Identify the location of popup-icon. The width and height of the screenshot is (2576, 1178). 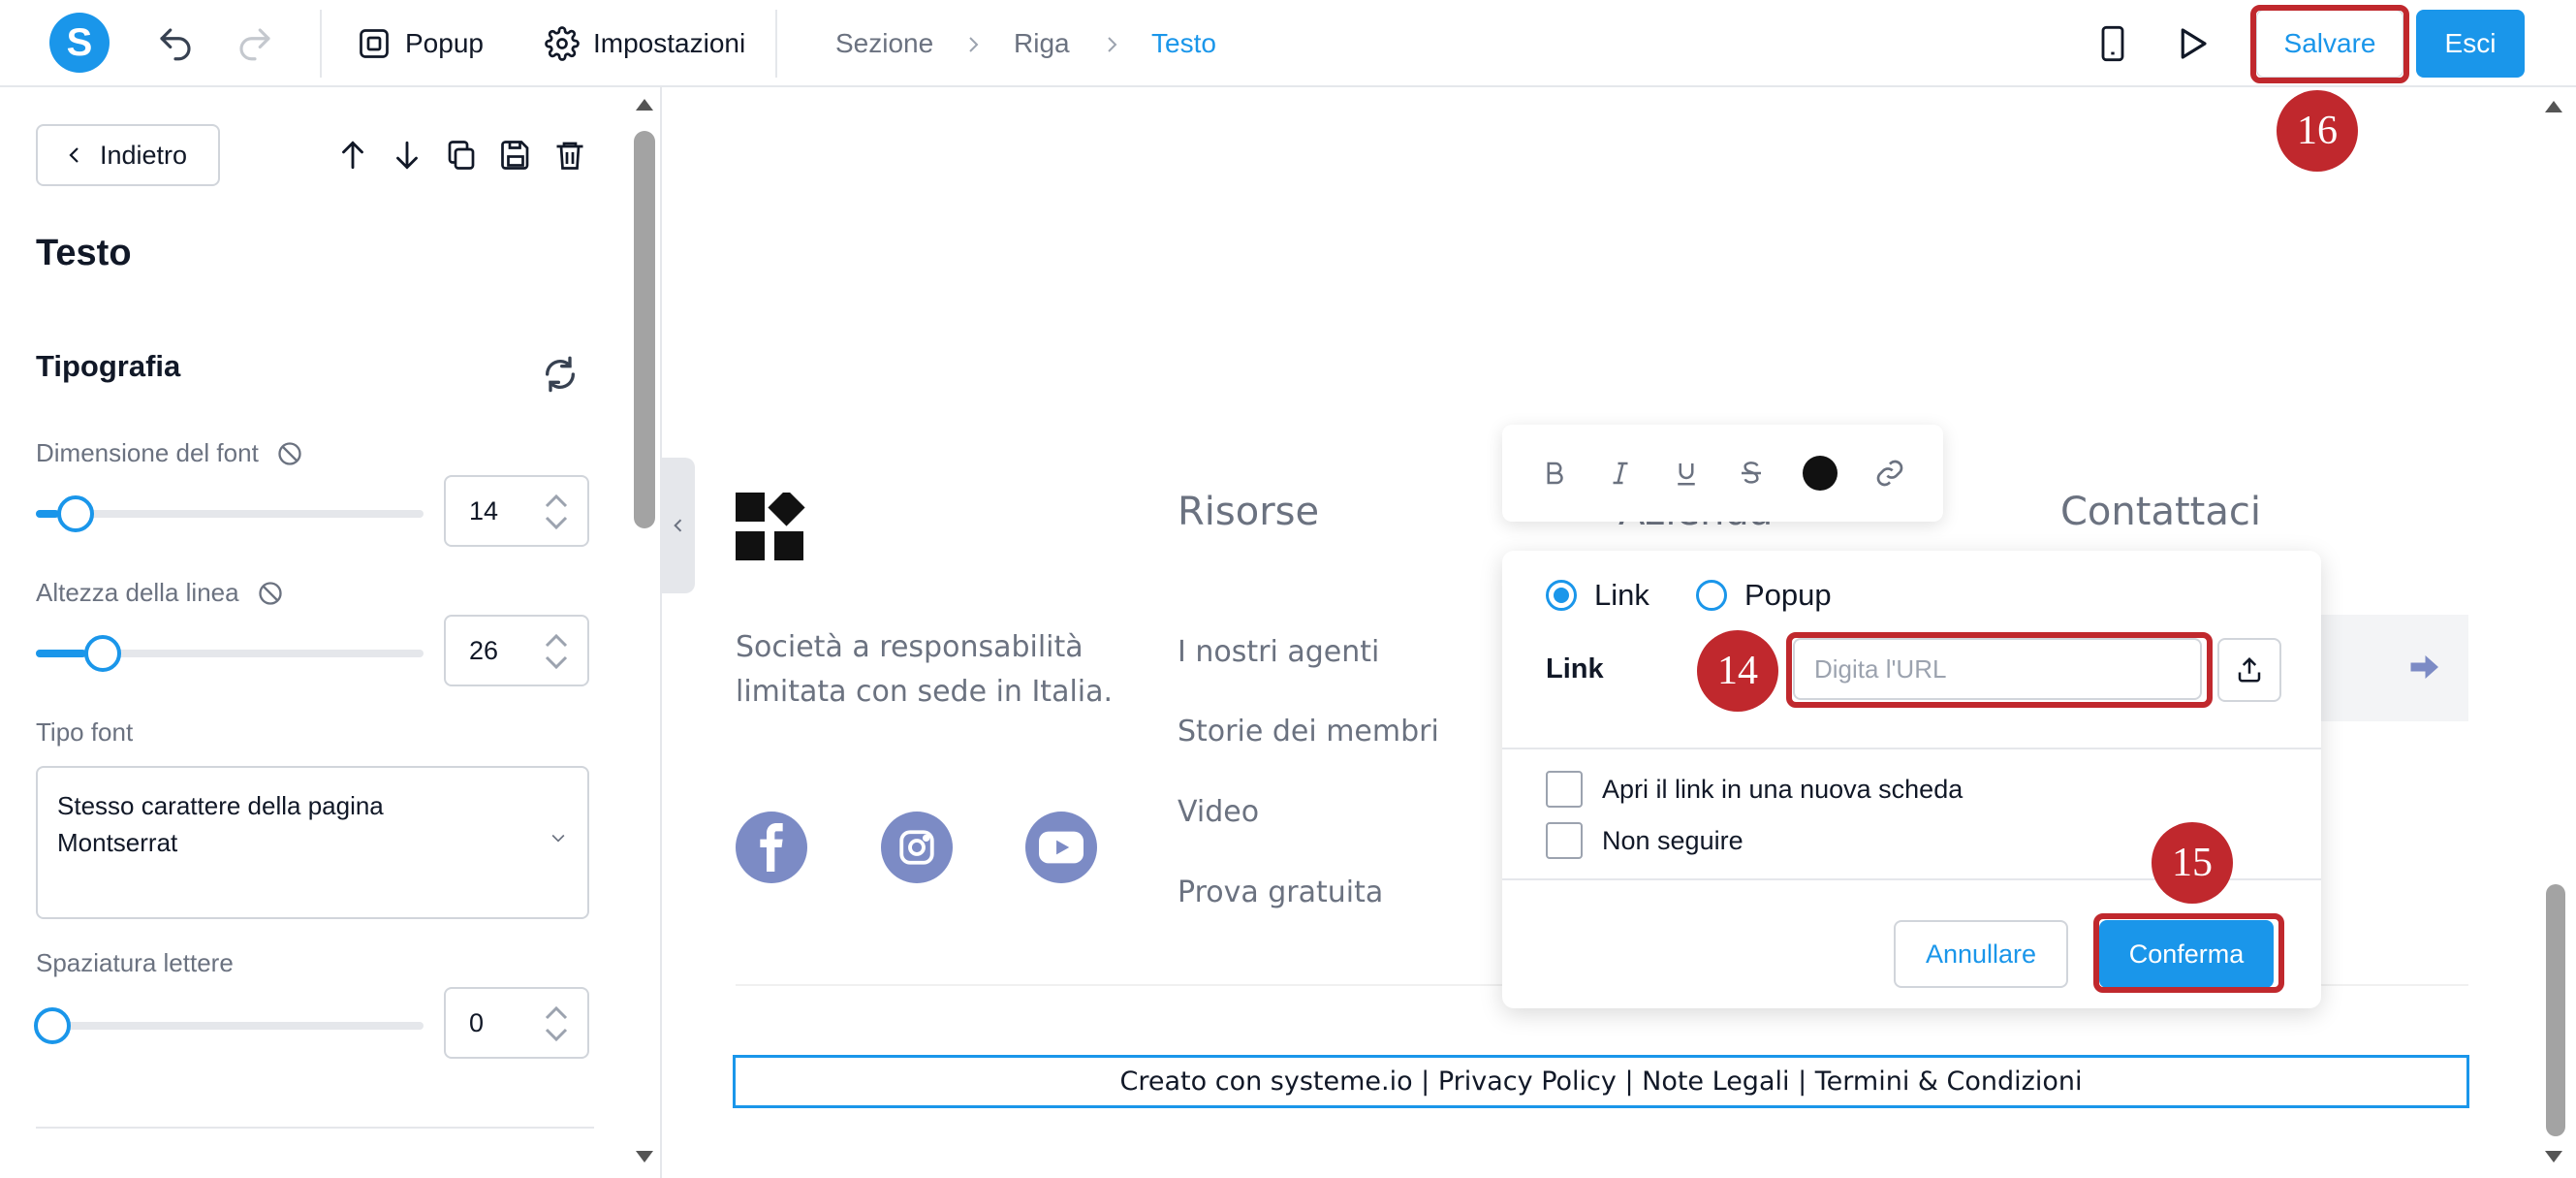
(374, 43).